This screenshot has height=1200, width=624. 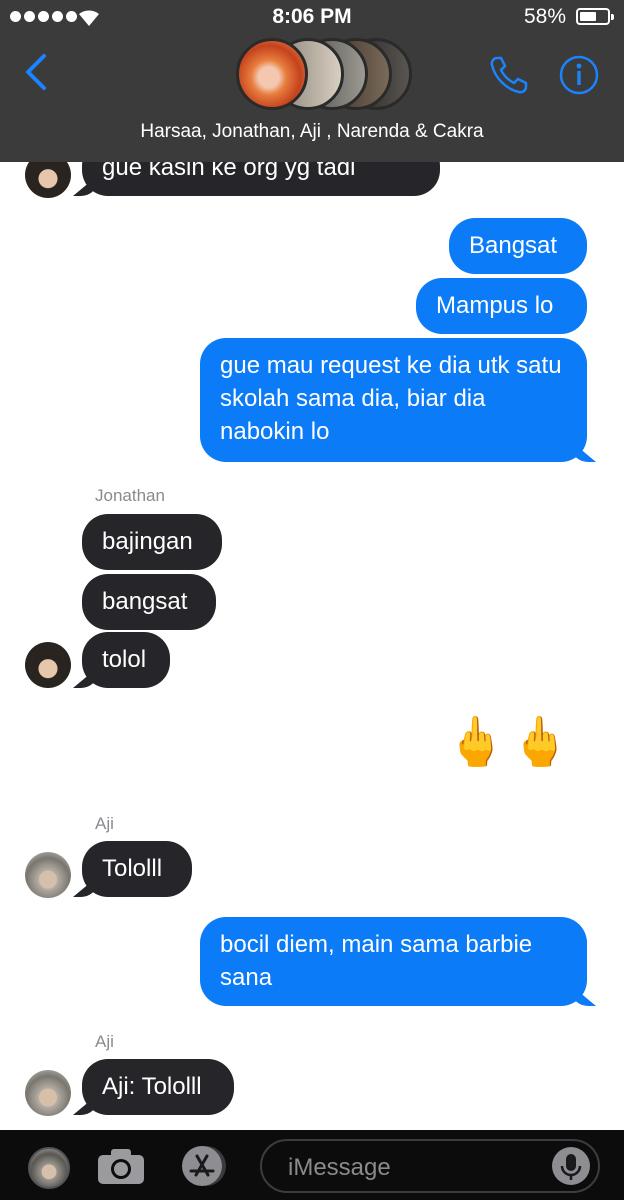 What do you see at coordinates (544, 16) in the screenshot?
I see `battery-percentage: 58%` at bounding box center [544, 16].